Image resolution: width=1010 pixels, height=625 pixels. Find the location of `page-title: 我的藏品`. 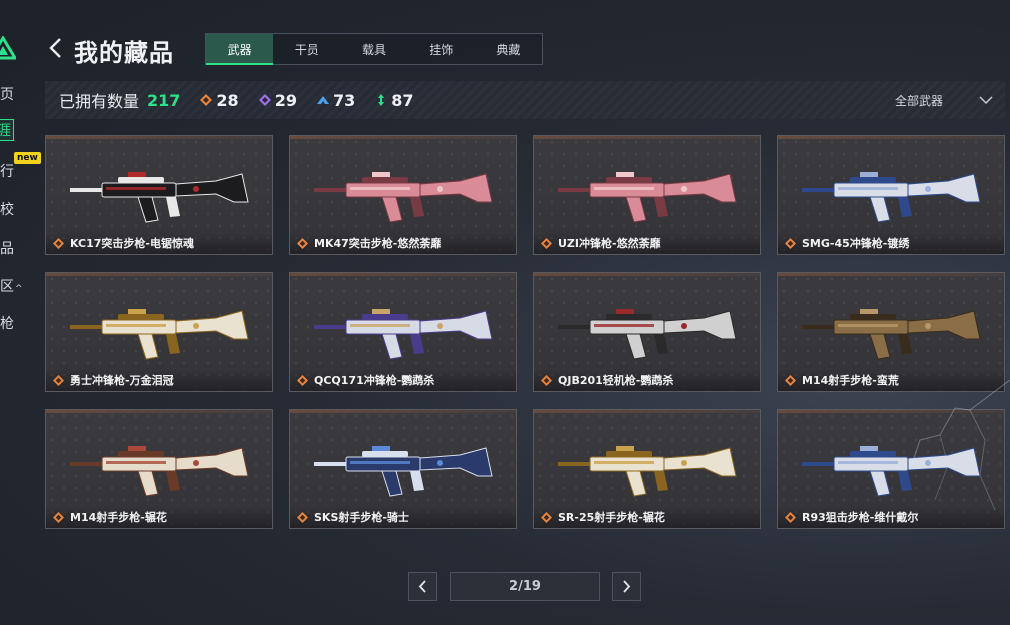

page-title: 我的藏品 is located at coordinates (124, 53).